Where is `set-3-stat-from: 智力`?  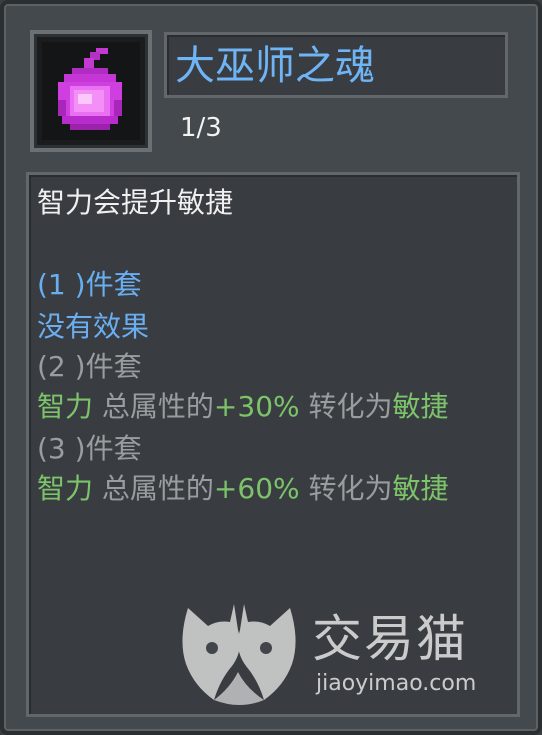 set-3-stat-from: 智力 is located at coordinates (65, 488).